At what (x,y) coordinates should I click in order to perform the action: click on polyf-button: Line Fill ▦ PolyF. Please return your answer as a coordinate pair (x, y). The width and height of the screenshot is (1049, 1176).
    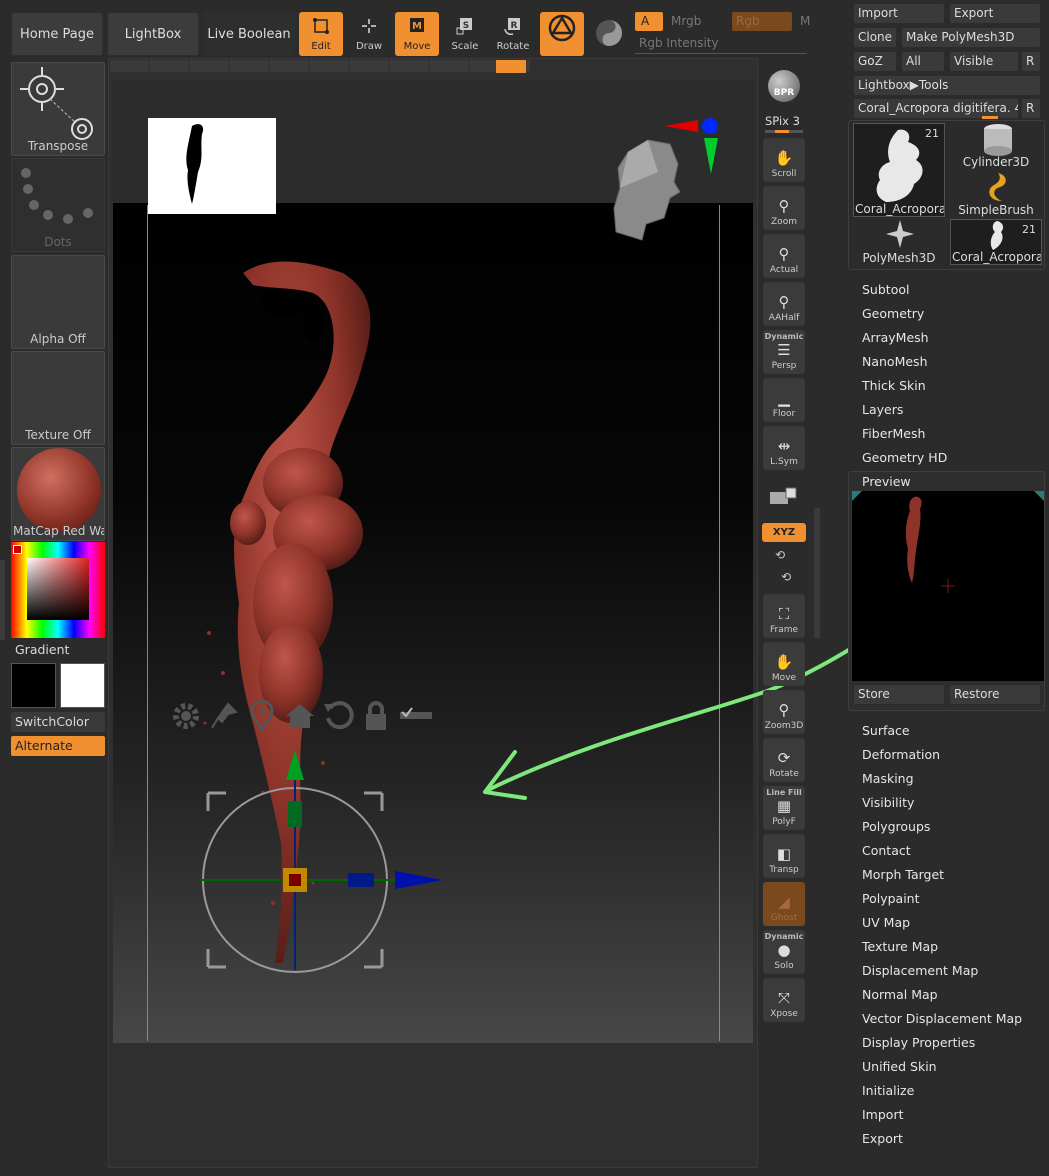
    Looking at the image, I should click on (784, 808).